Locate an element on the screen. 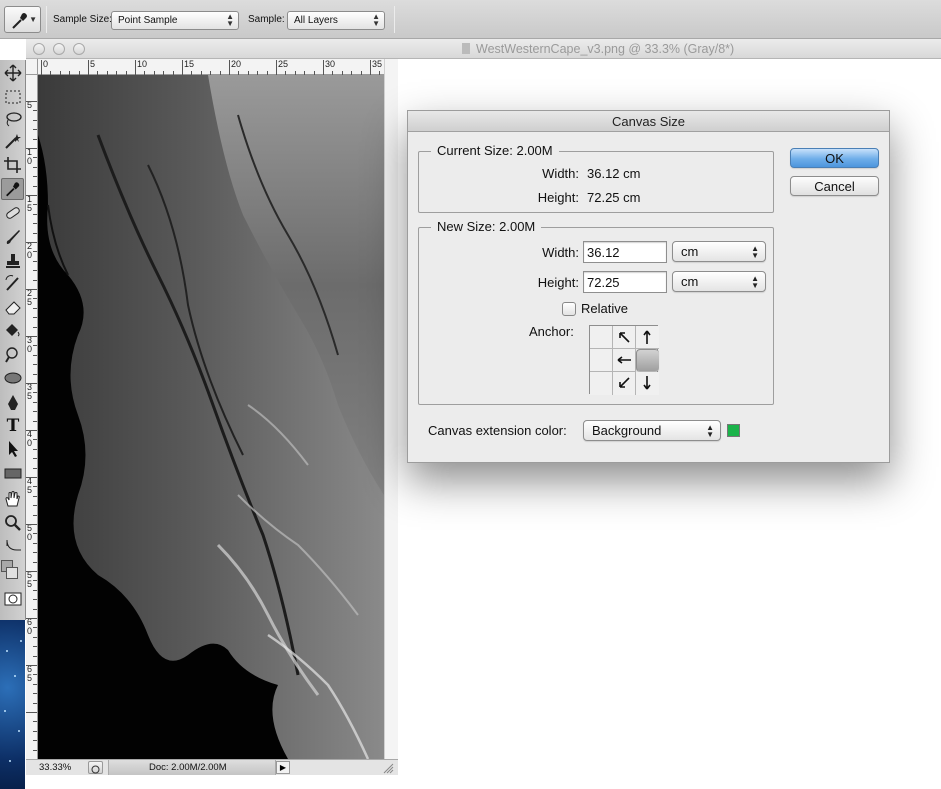 The width and height of the screenshot is (941, 789). ruler-origin is located at coordinates (32, 67).